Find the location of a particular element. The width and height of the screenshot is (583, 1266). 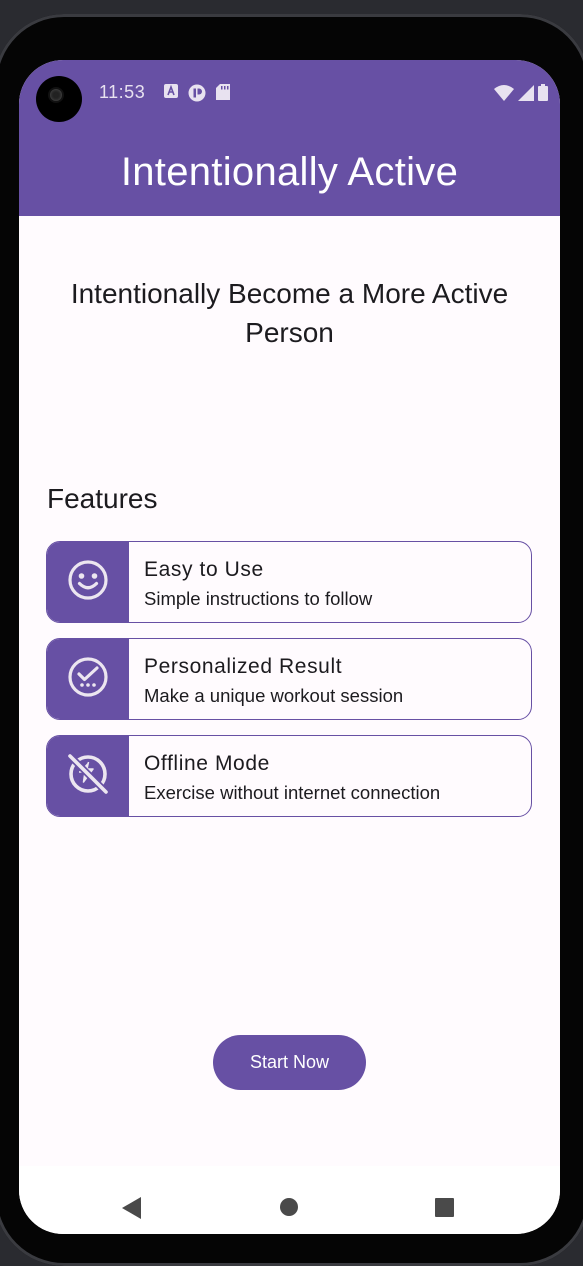

back-icon is located at coordinates (132, 1210).